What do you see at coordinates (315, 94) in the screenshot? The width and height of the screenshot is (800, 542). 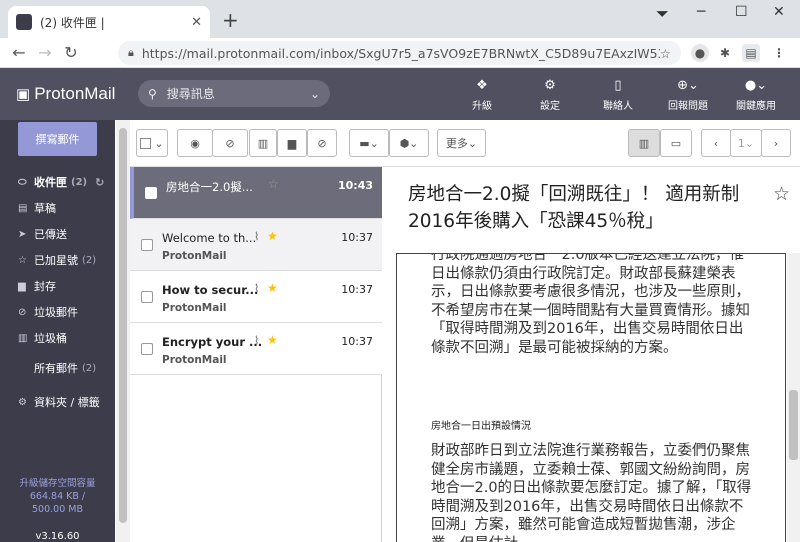 I see `chevron-down-icon: ⌄` at bounding box center [315, 94].